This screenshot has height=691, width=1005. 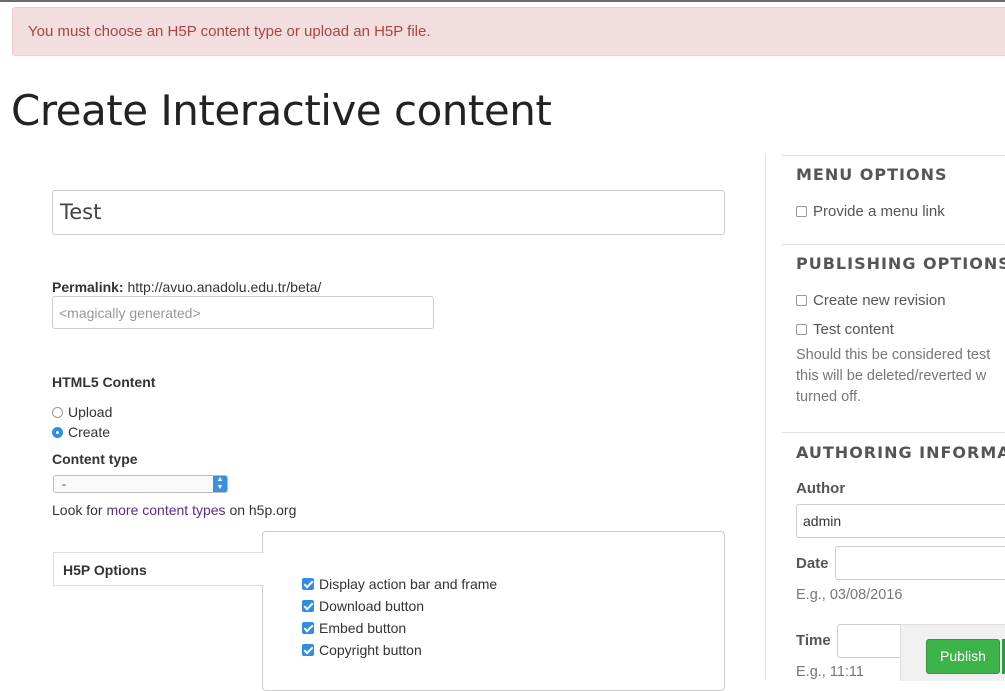 What do you see at coordinates (813, 640) in the screenshot?
I see `time-label: Time` at bounding box center [813, 640].